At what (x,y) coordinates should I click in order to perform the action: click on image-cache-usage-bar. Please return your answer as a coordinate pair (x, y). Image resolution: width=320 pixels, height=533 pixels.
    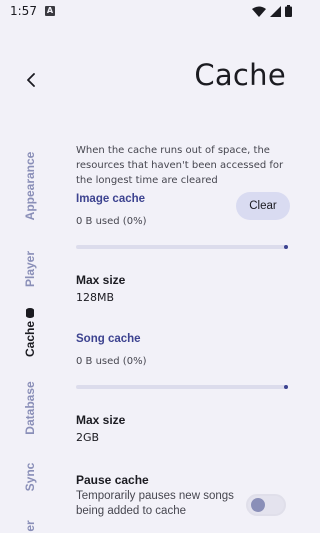
    Looking at the image, I should click on (182, 246).